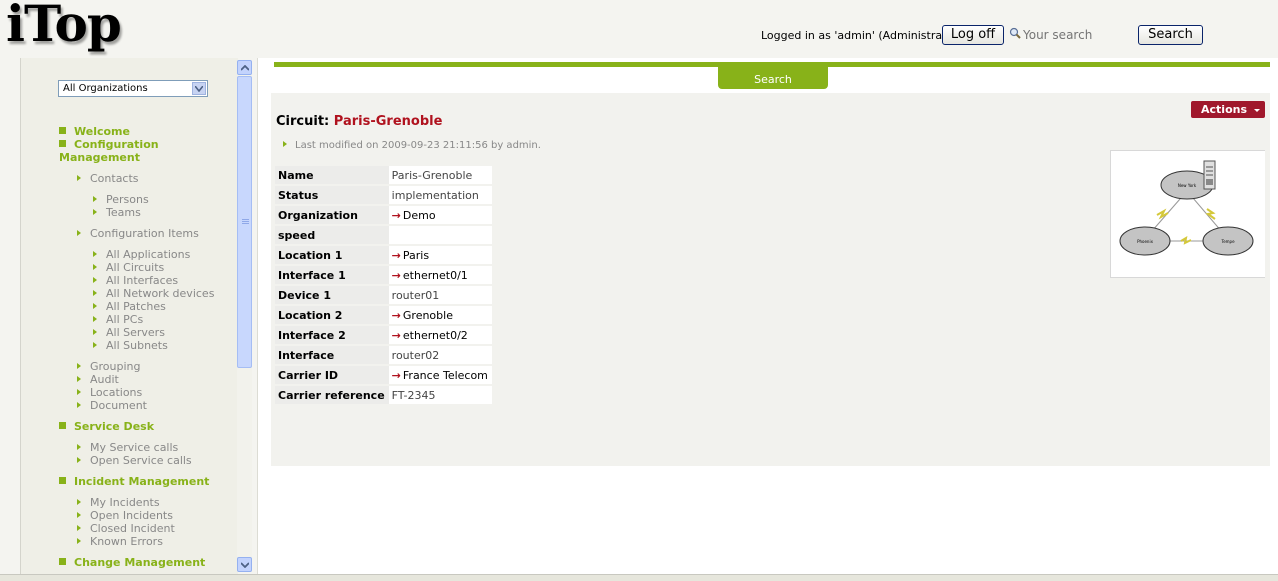 This screenshot has width=1278, height=581. I want to click on menu-open-incidents-label: Open Incidents, so click(131, 515).